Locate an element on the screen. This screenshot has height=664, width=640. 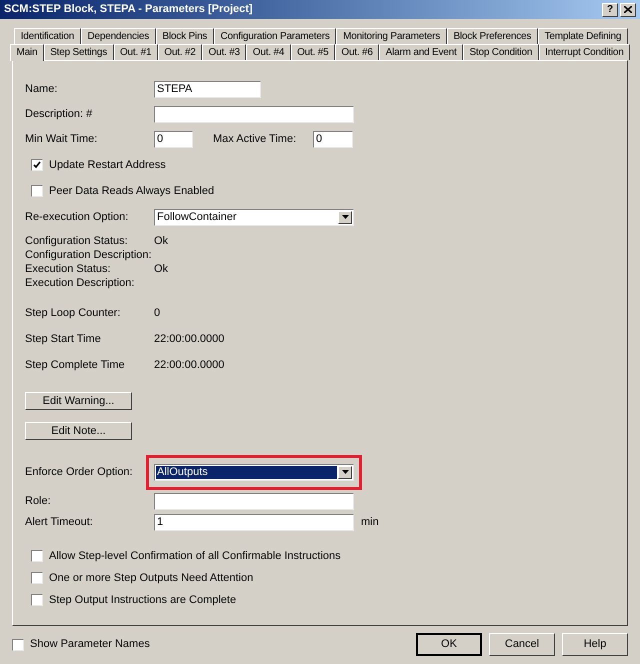
tab: Out. #4 is located at coordinates (268, 52).